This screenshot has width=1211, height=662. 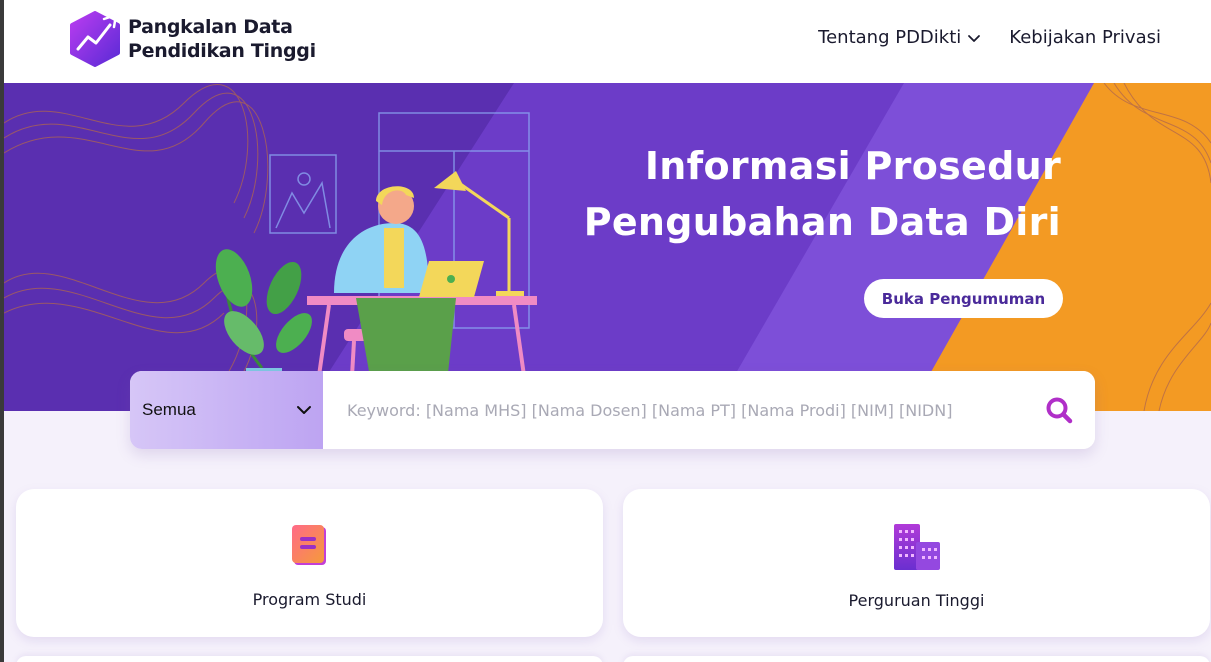 I want to click on banner-title: Informasi Prosedur Pengubahan Data Diri, so click(x=822, y=194).